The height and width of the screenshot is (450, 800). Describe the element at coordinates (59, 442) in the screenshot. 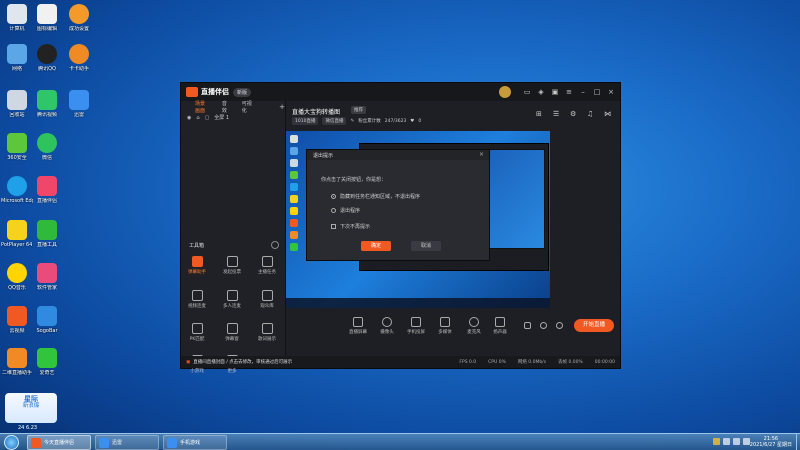

I see `task-live-companion: 今天直播伴侣` at that location.